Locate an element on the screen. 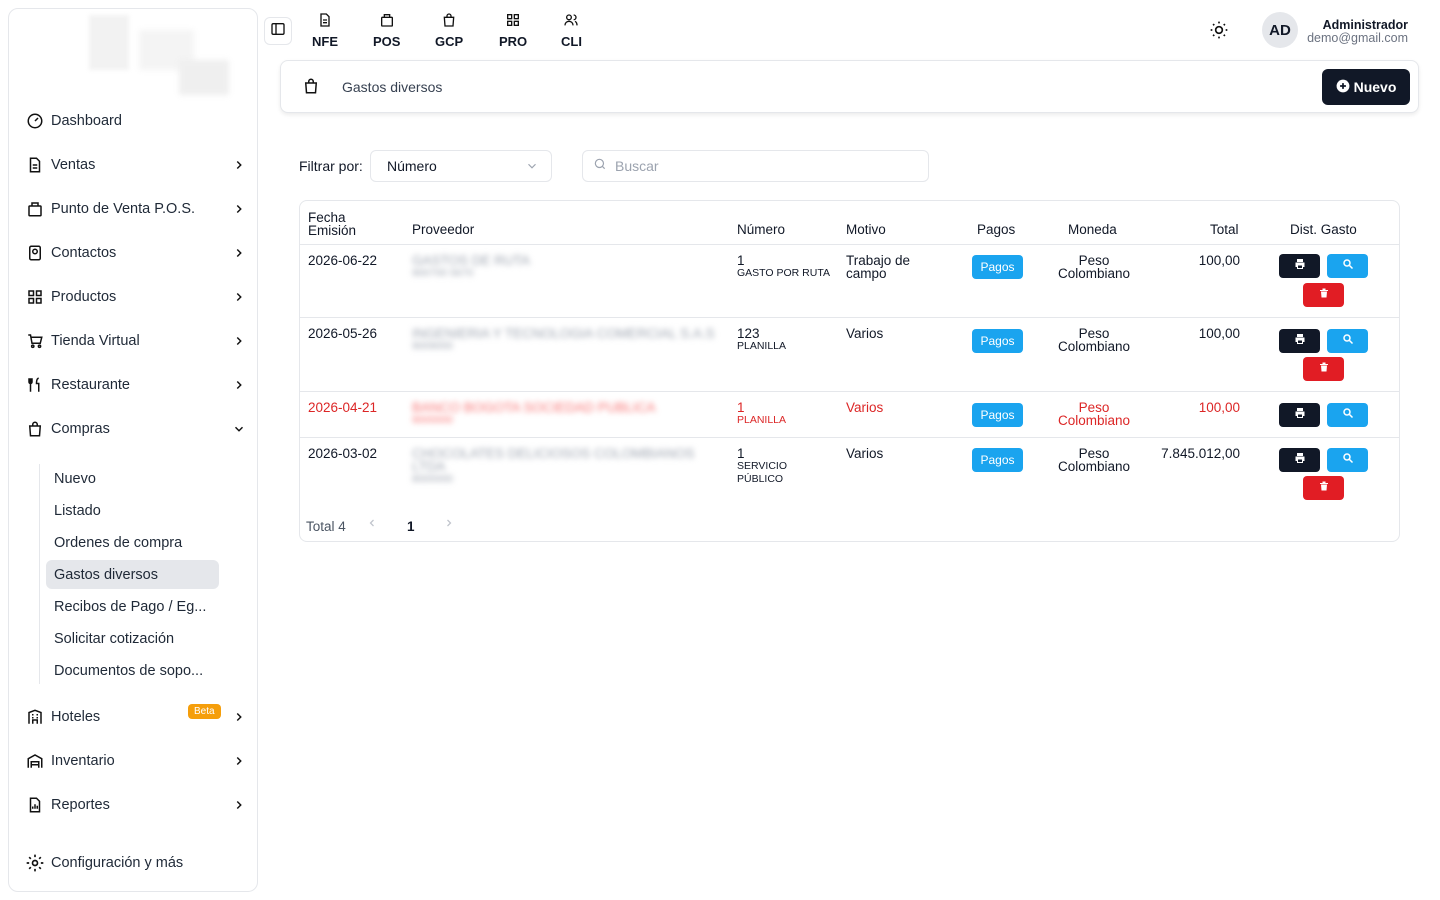  header-proveedor: Proveedor is located at coordinates (443, 229).